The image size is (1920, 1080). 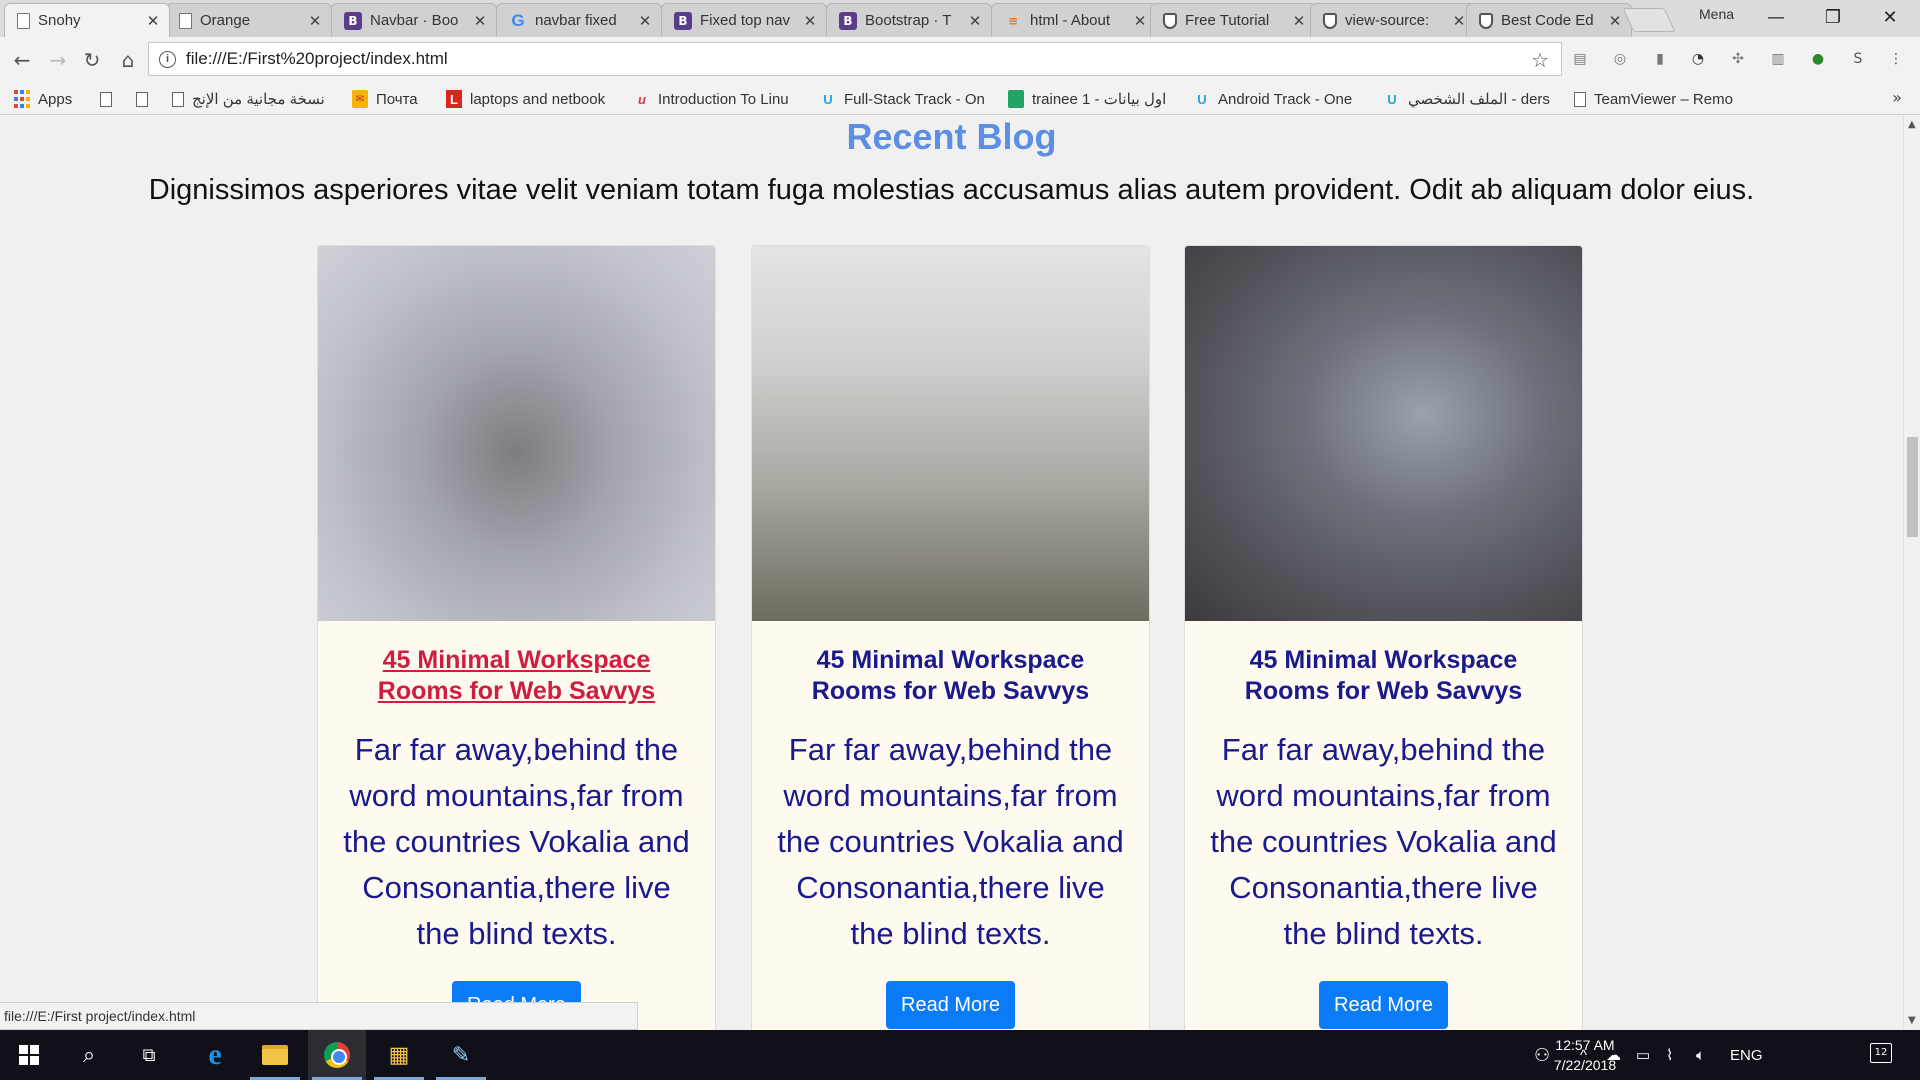 What do you see at coordinates (1698, 59) in the screenshot?
I see `speed-extension-icon: ◔` at bounding box center [1698, 59].